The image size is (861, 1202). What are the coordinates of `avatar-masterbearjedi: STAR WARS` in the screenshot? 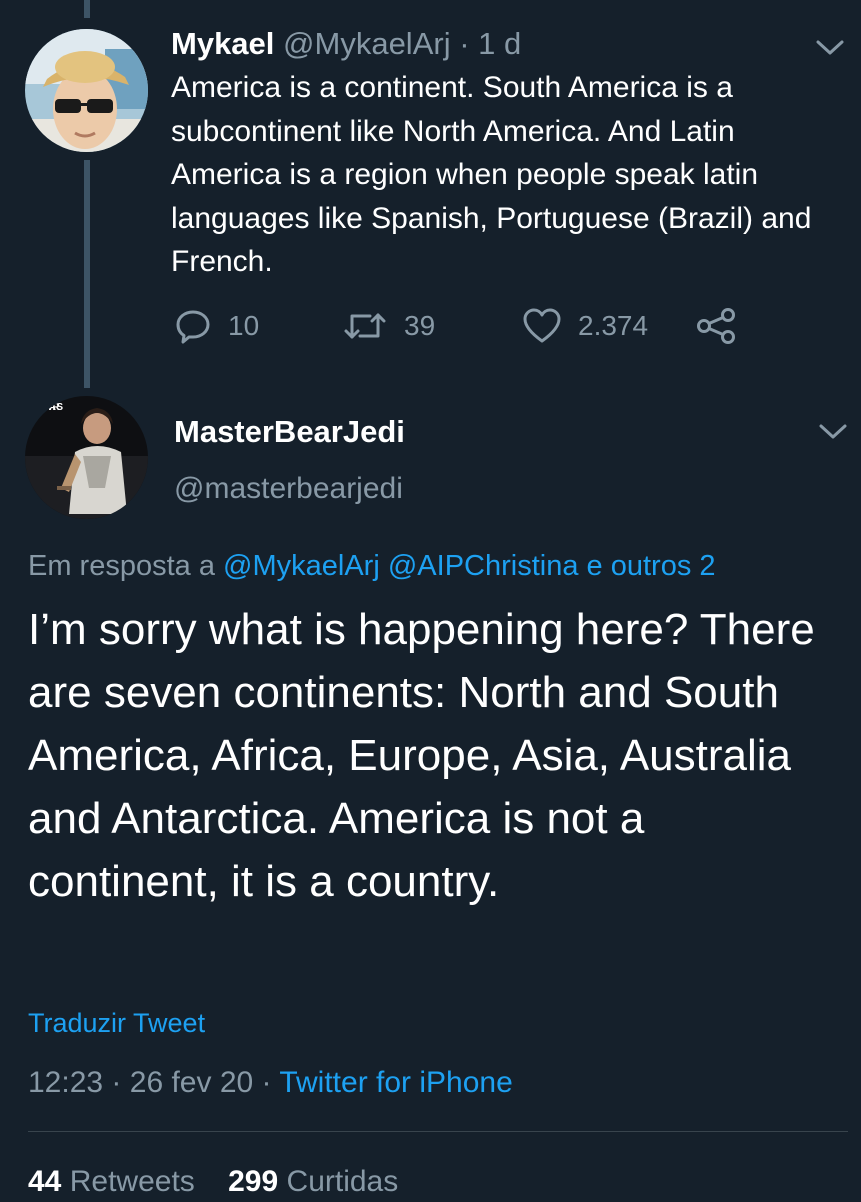 It's located at (86, 457).